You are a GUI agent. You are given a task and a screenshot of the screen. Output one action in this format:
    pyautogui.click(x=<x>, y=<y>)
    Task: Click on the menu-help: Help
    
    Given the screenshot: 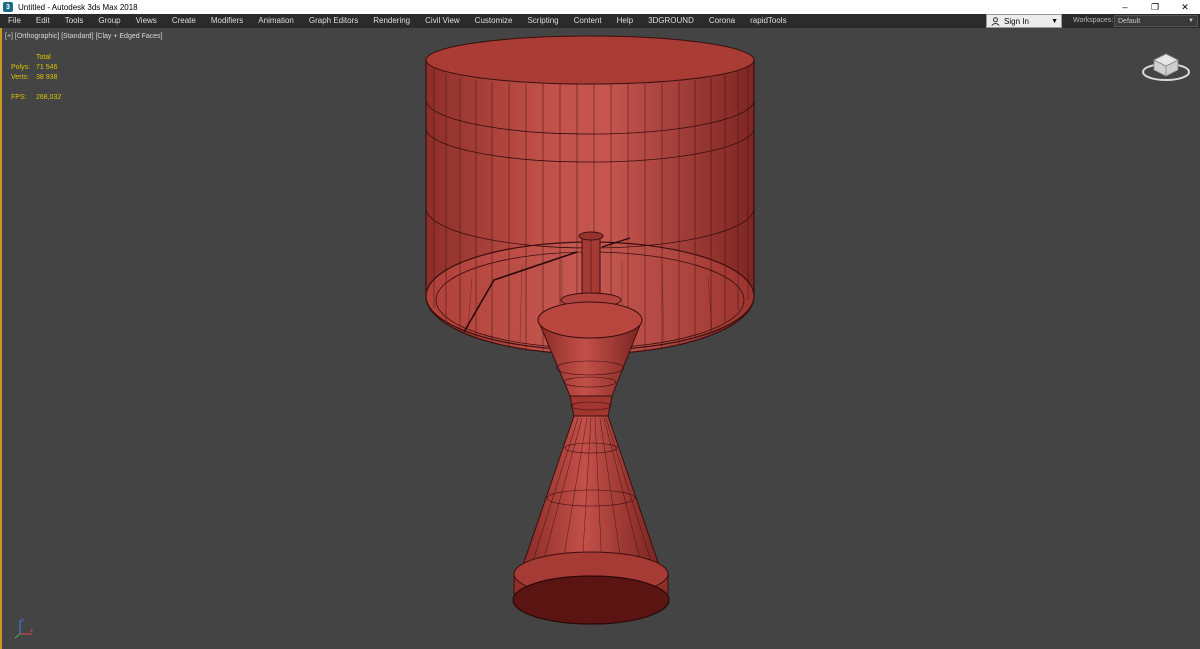 What is the action you would take?
    pyautogui.click(x=624, y=21)
    